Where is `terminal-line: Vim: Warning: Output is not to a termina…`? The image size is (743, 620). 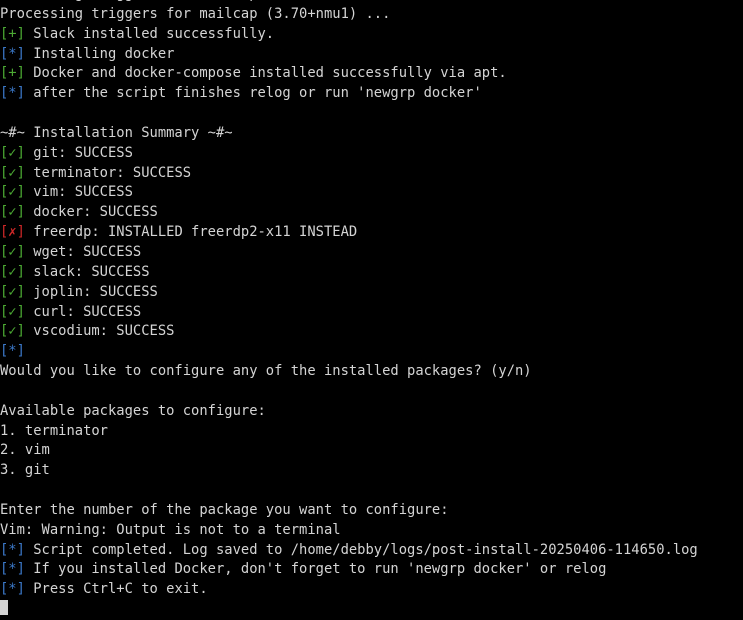 terminal-line: Vim: Warning: Output is not to a termina… is located at coordinates (371, 531).